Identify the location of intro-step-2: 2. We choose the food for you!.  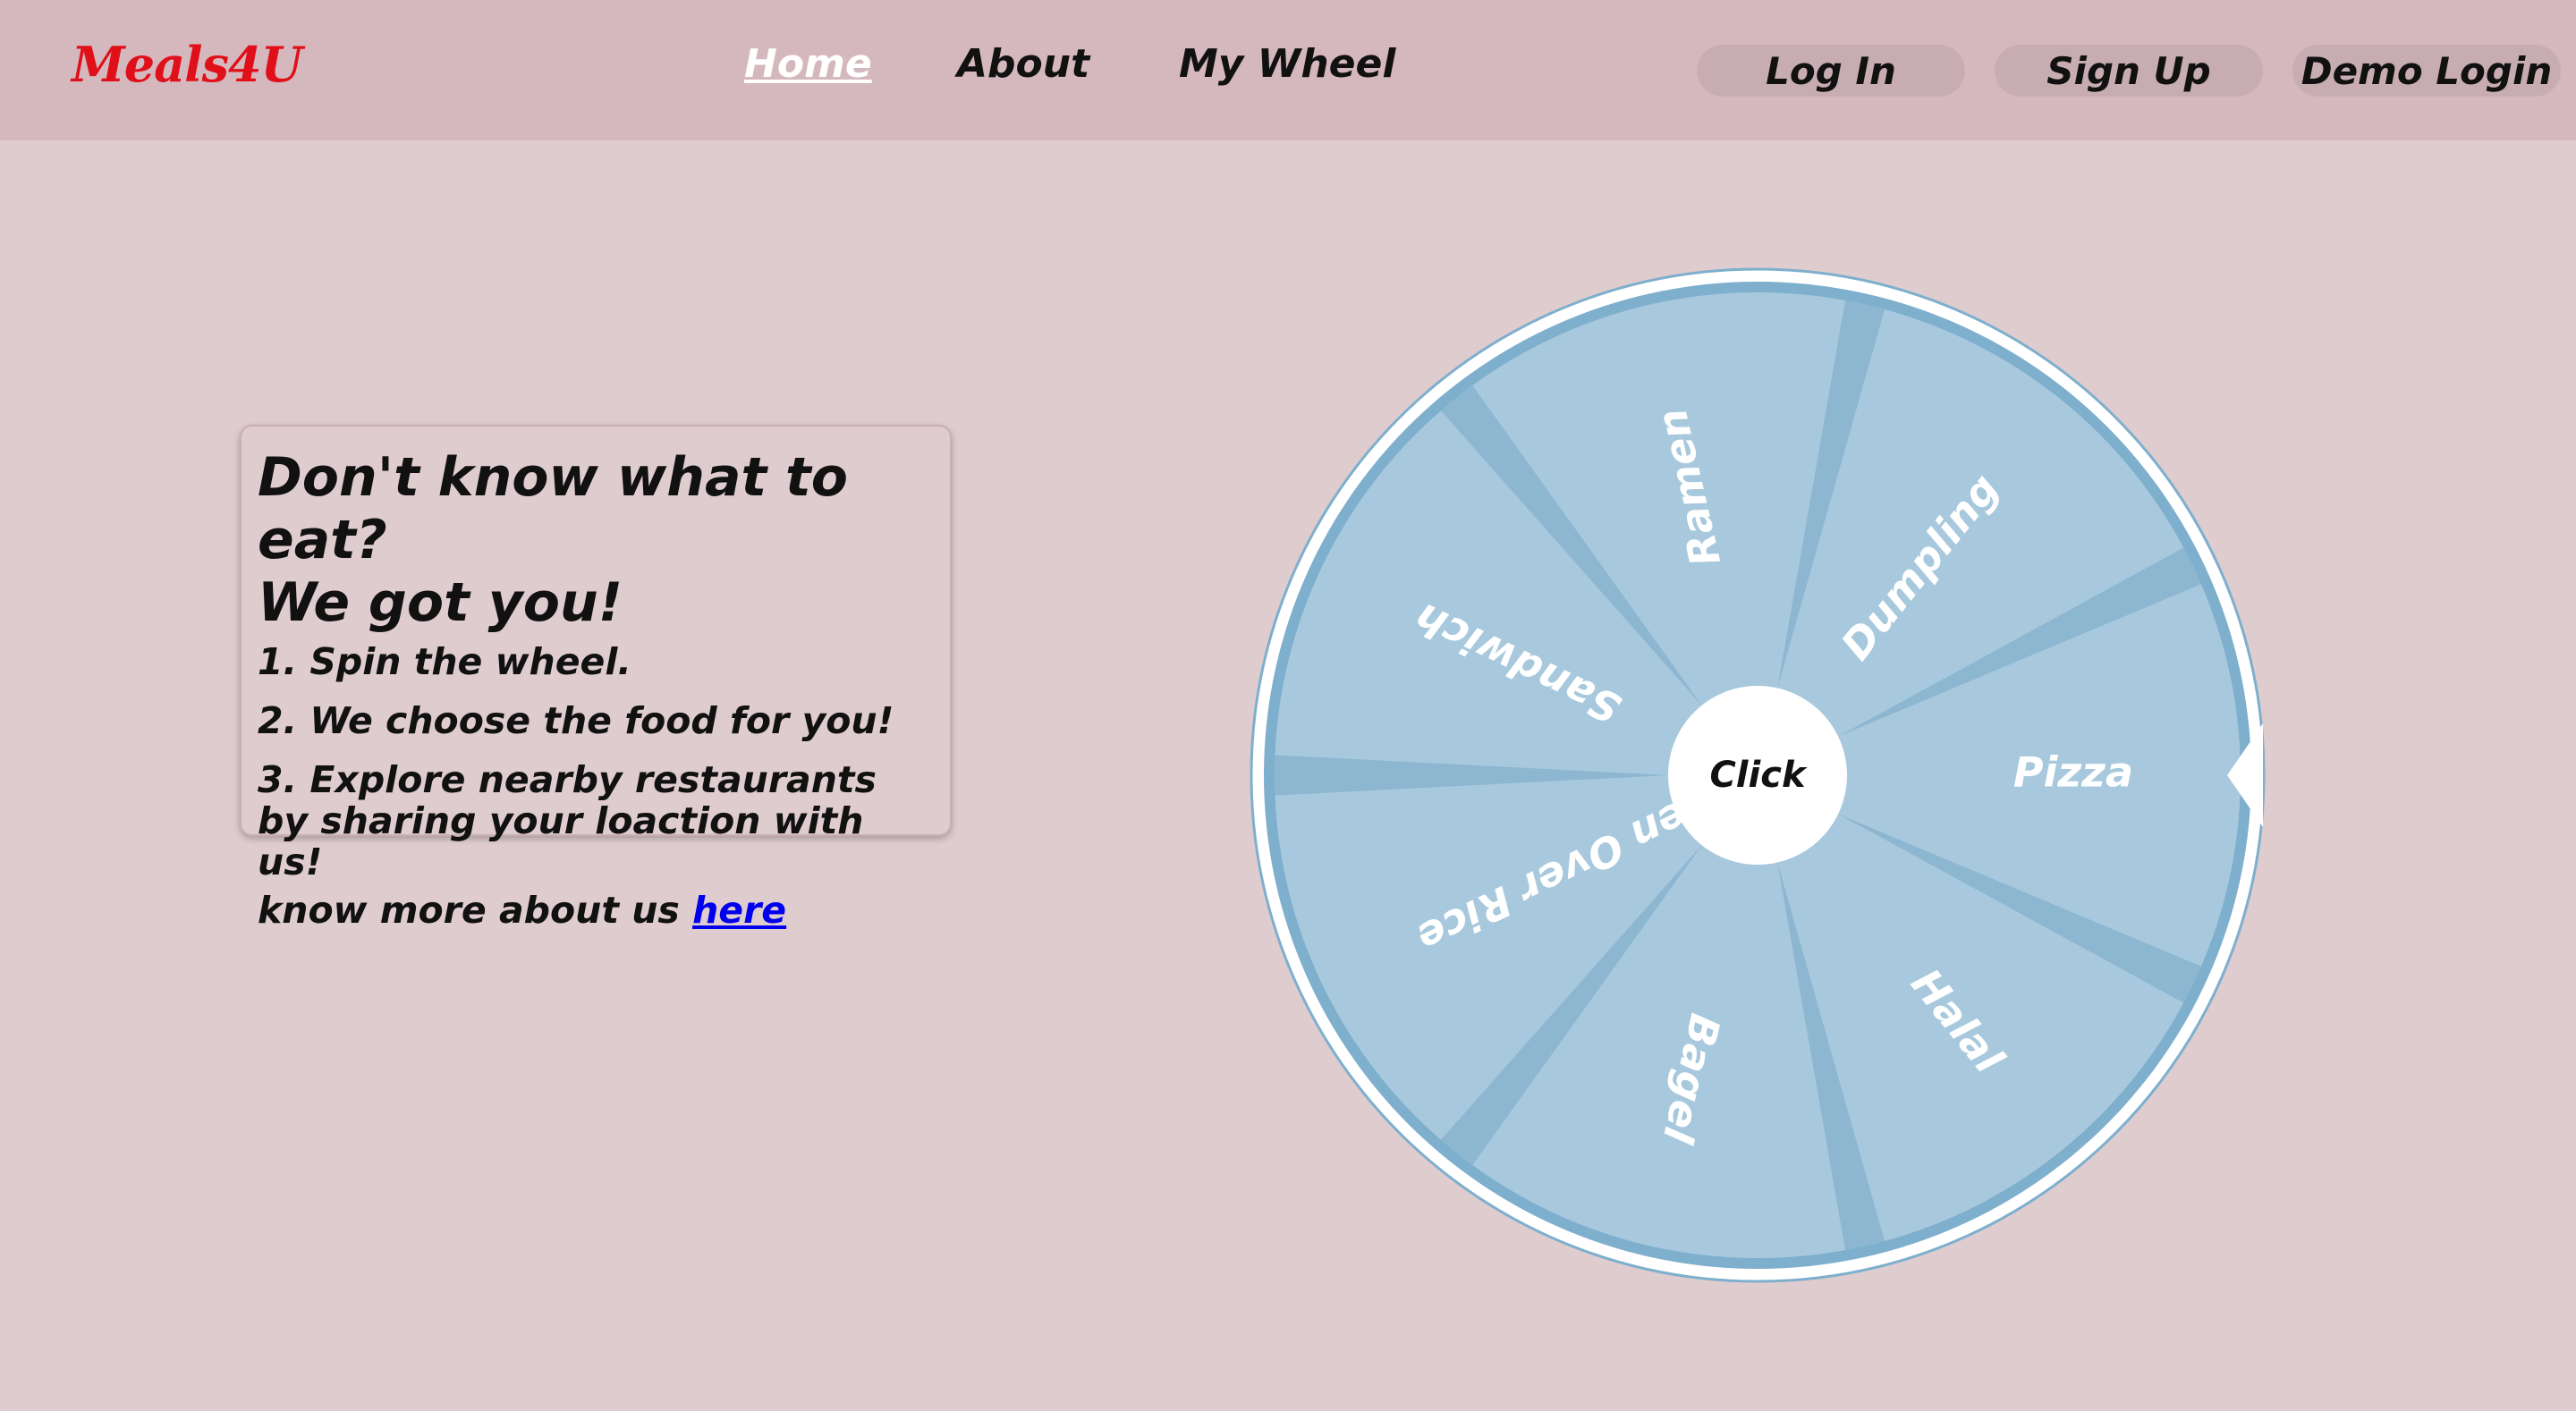
(576, 720).